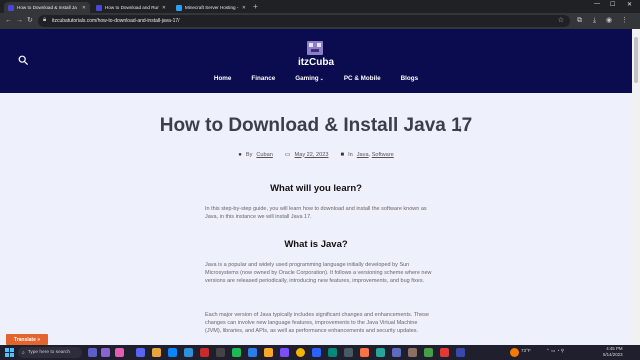 The width and height of the screenshot is (640, 360). I want to click on weather-temp: 73°F, so click(526, 350).